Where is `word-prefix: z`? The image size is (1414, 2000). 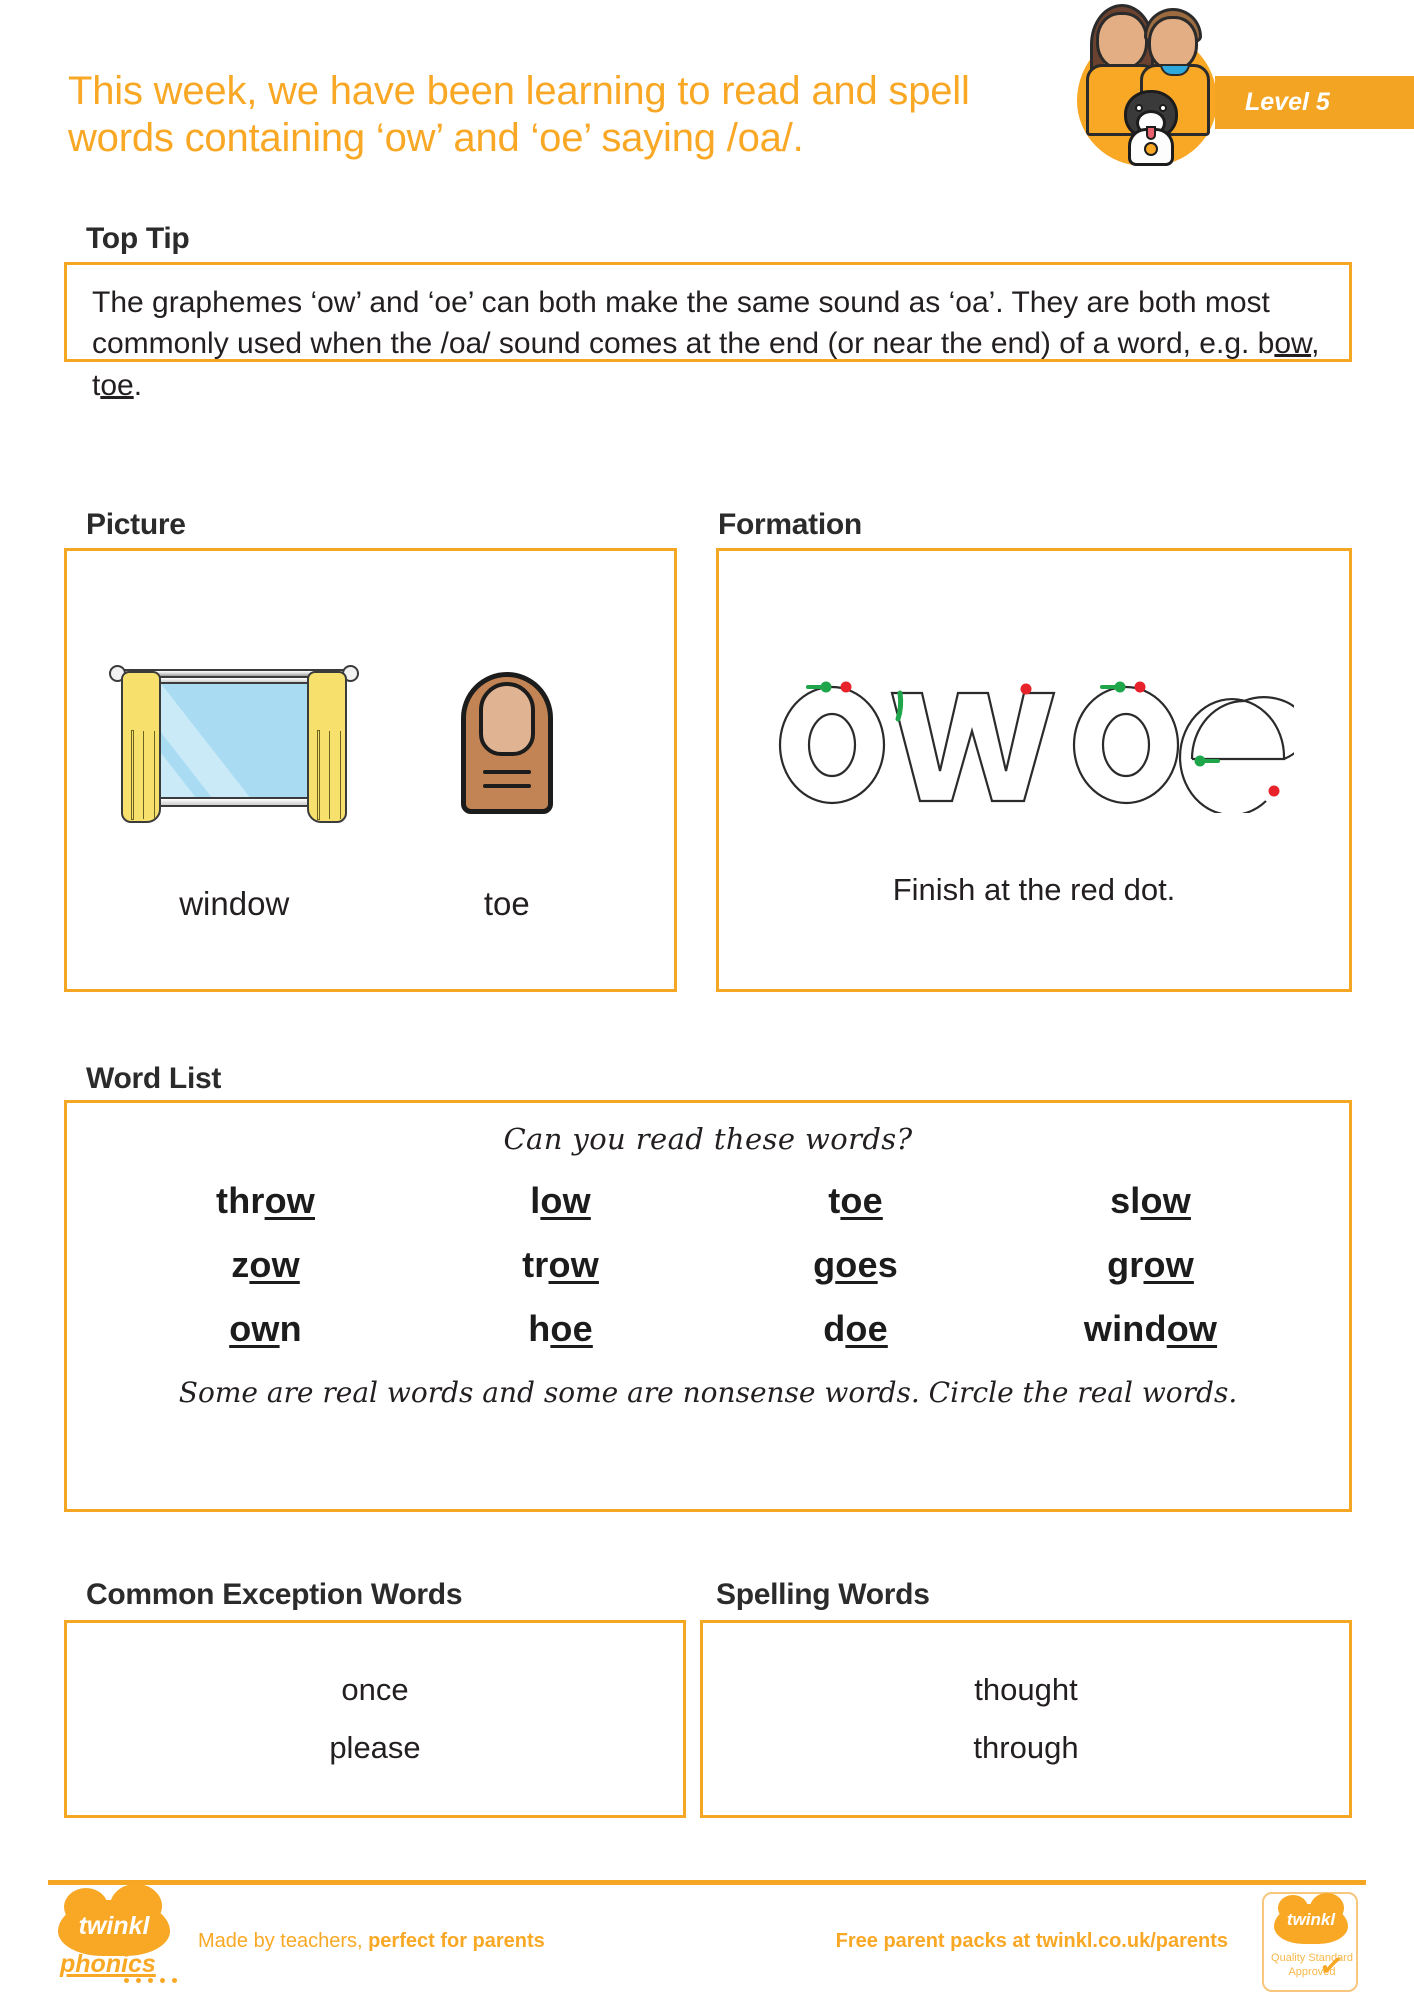
word-prefix: z is located at coordinates (240, 1264).